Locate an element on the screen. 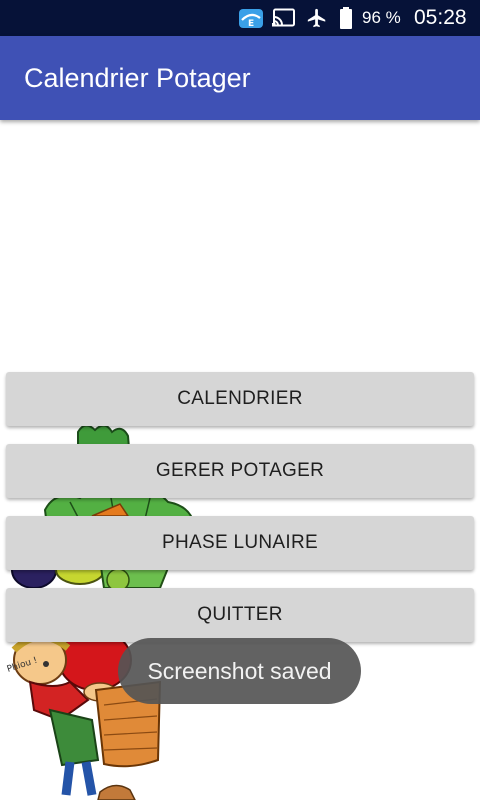 The width and height of the screenshot is (480, 800). status-bar: E 96 % 05:28 is located at coordinates (240, 18).